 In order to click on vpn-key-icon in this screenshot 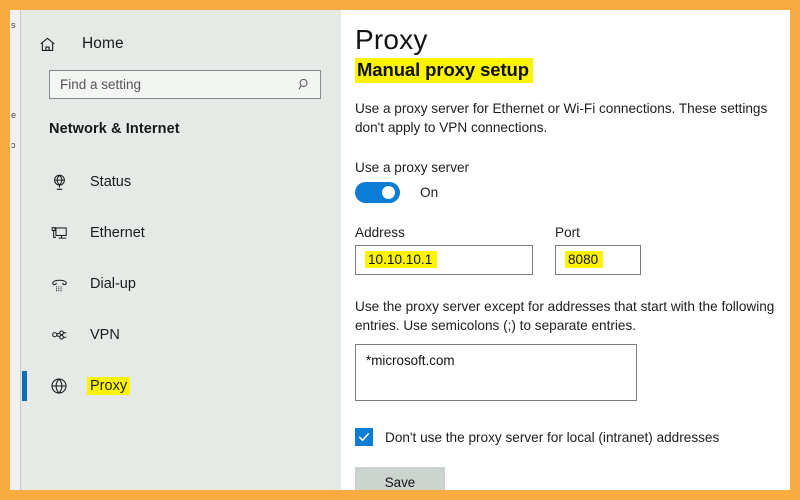, I will do `click(59, 335)`.